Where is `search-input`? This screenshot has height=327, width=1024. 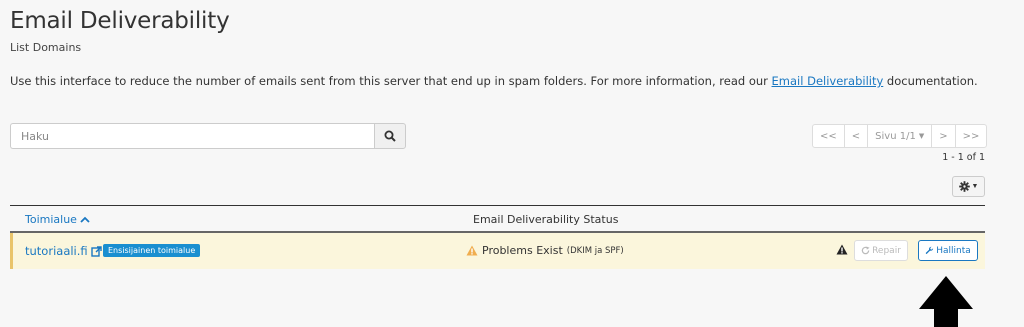
search-input is located at coordinates (192, 136).